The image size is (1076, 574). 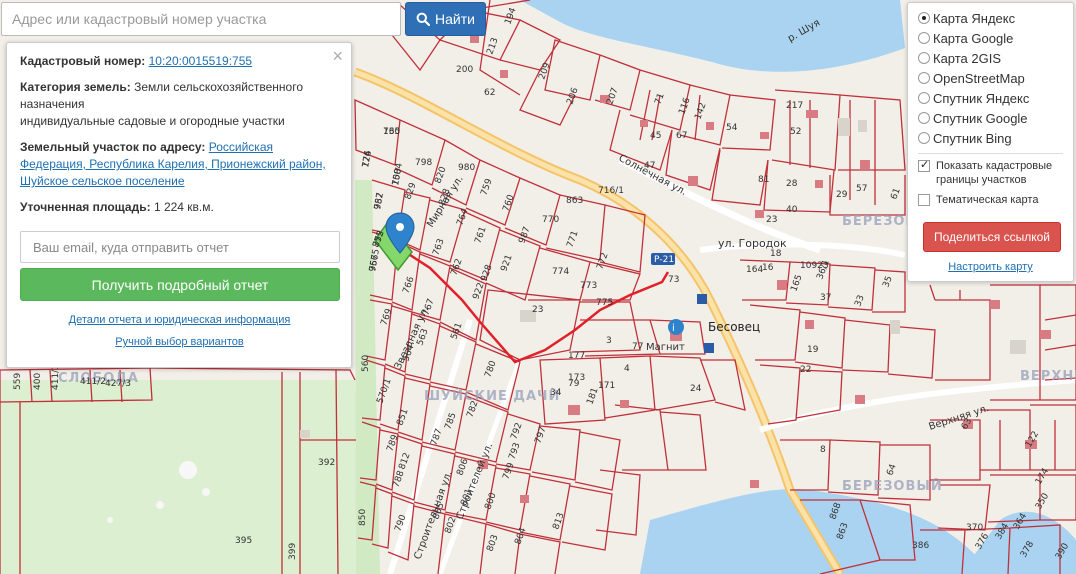 I want to click on parcel-number-label: 370, so click(x=974, y=528).